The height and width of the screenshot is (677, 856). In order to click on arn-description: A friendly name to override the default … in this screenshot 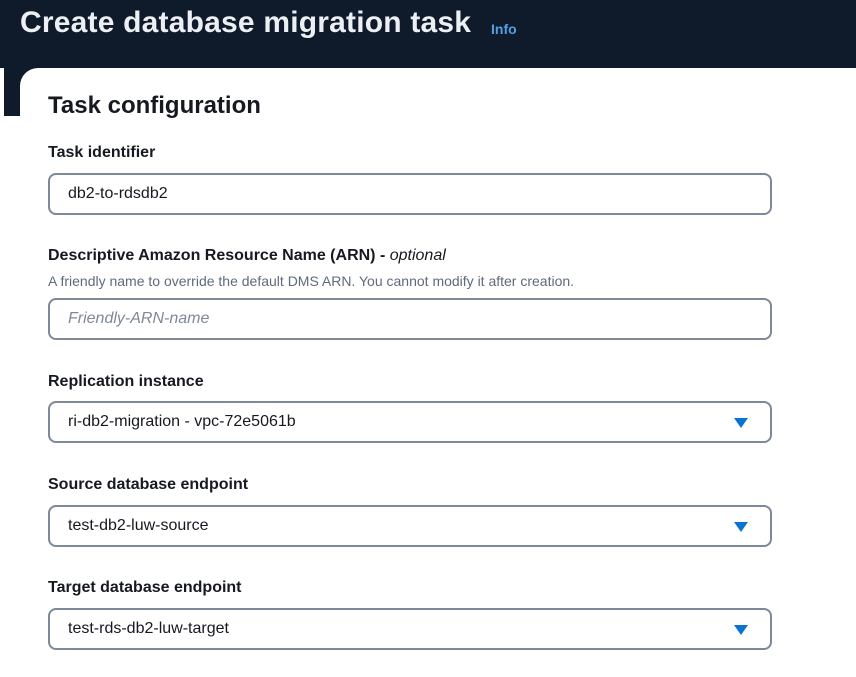, I will do `click(311, 281)`.